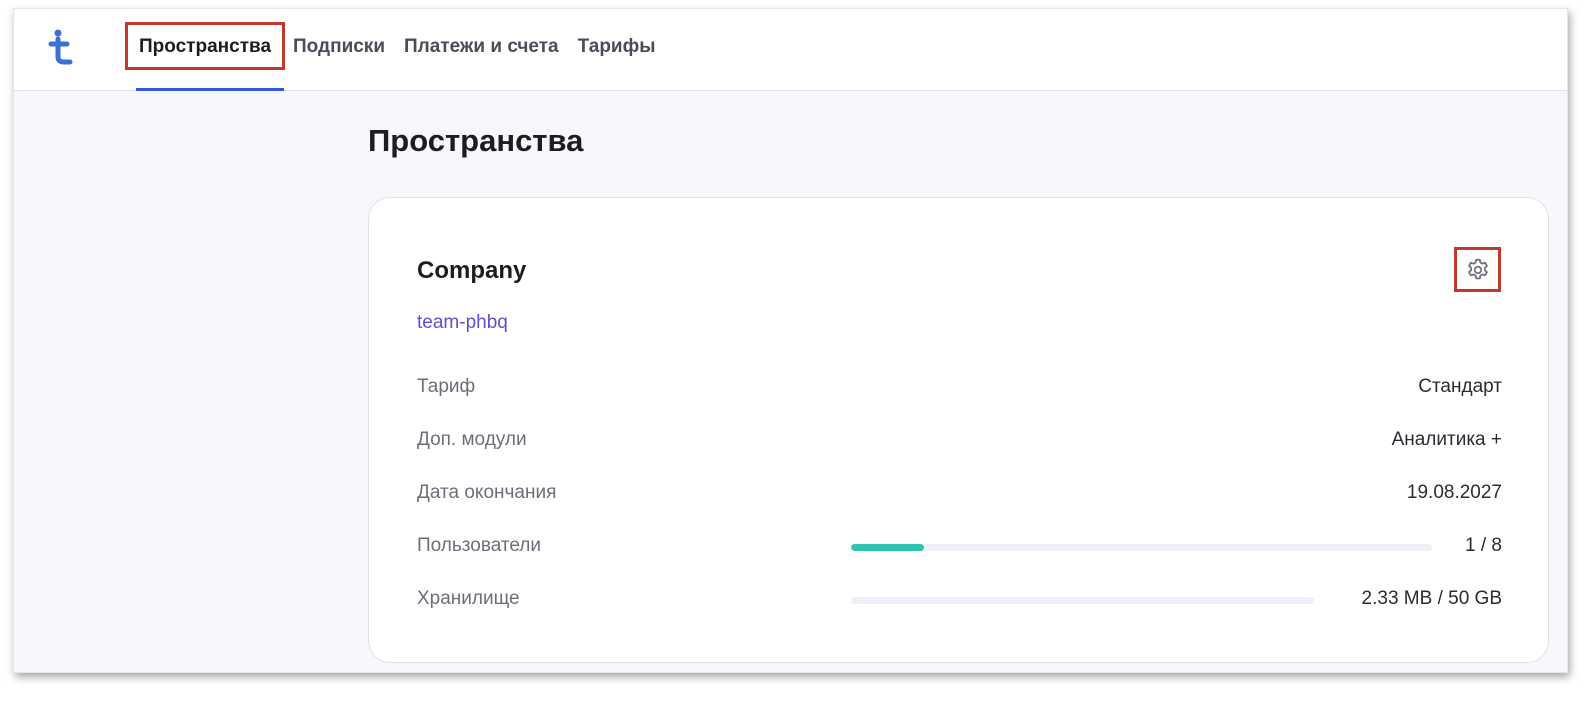  What do you see at coordinates (210, 89) in the screenshot?
I see `active-tab-indicator` at bounding box center [210, 89].